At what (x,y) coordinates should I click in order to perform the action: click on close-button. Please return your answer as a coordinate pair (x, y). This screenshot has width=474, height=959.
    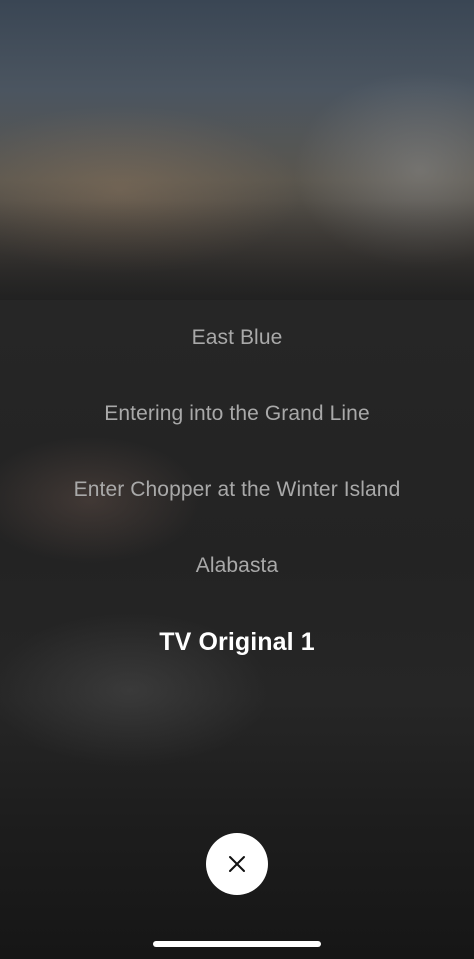
    Looking at the image, I should click on (237, 864).